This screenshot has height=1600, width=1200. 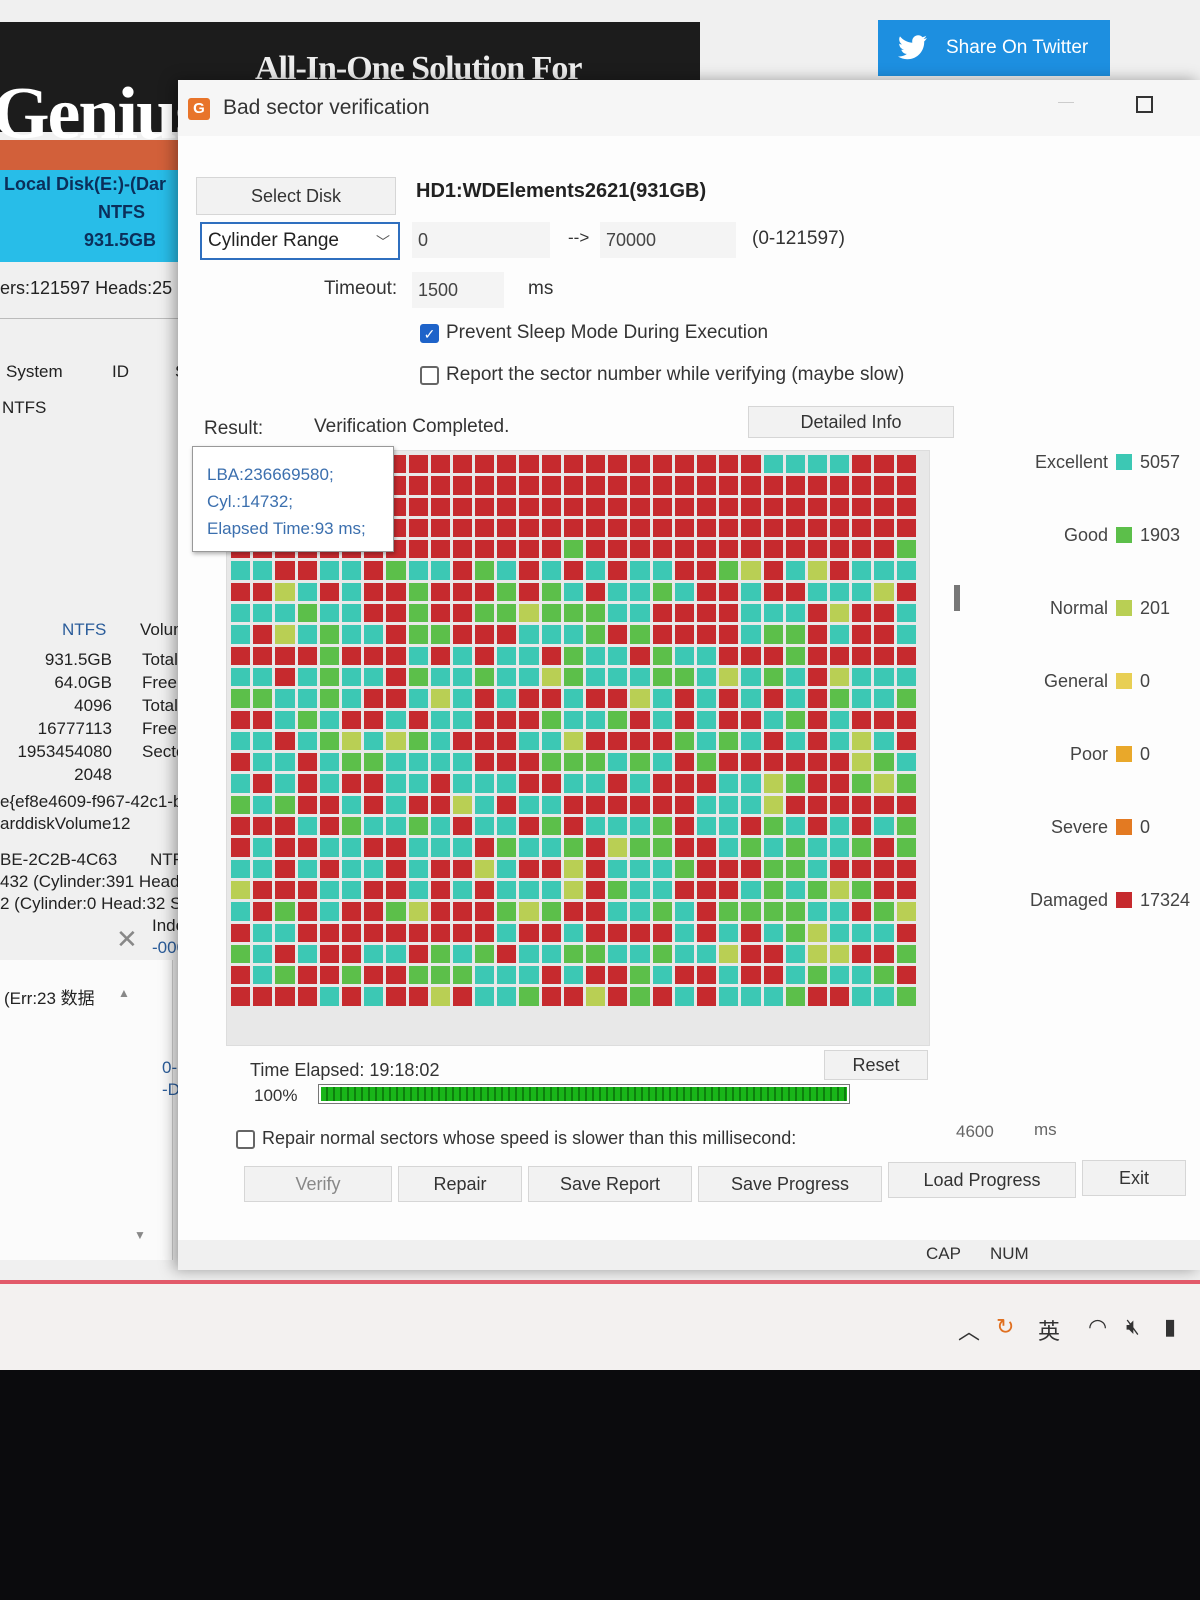 What do you see at coordinates (429, 375) in the screenshot?
I see `report-sector-checkbox` at bounding box center [429, 375].